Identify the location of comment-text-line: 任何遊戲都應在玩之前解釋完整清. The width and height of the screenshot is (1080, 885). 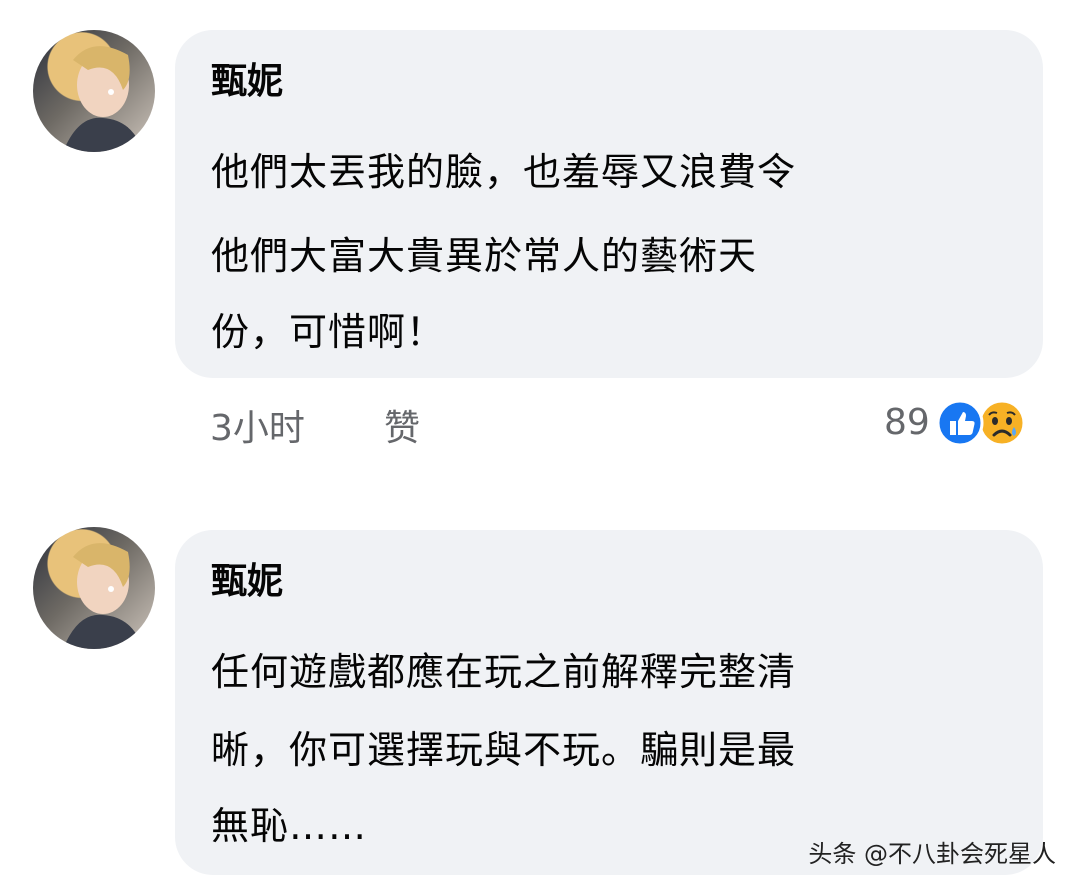
(504, 672).